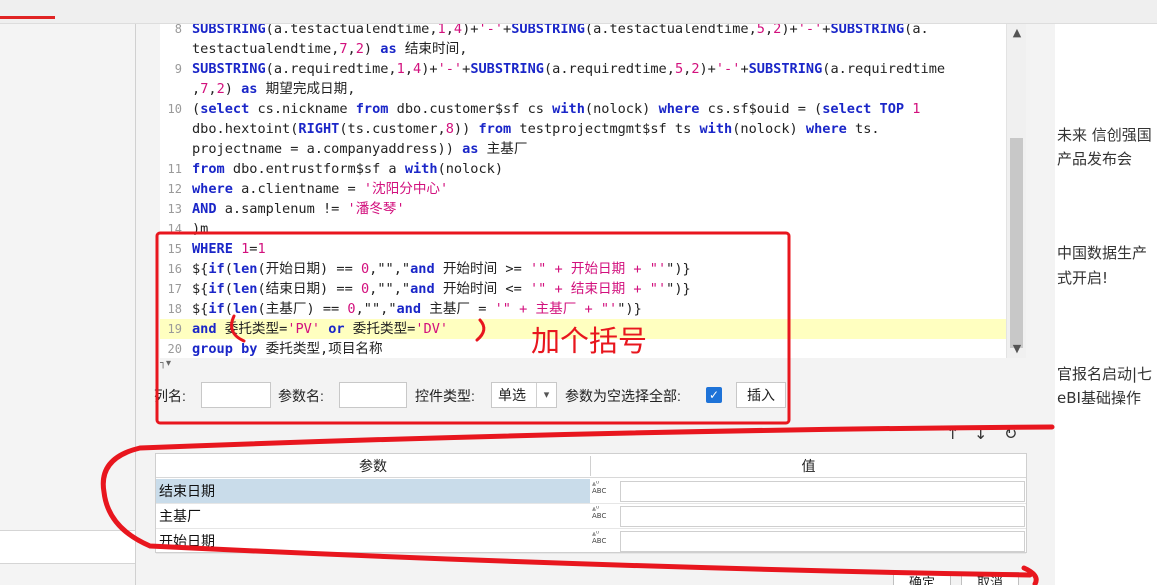 Image resolution: width=1157 pixels, height=585 pixels. I want to click on line-number: 10, so click(174, 109).